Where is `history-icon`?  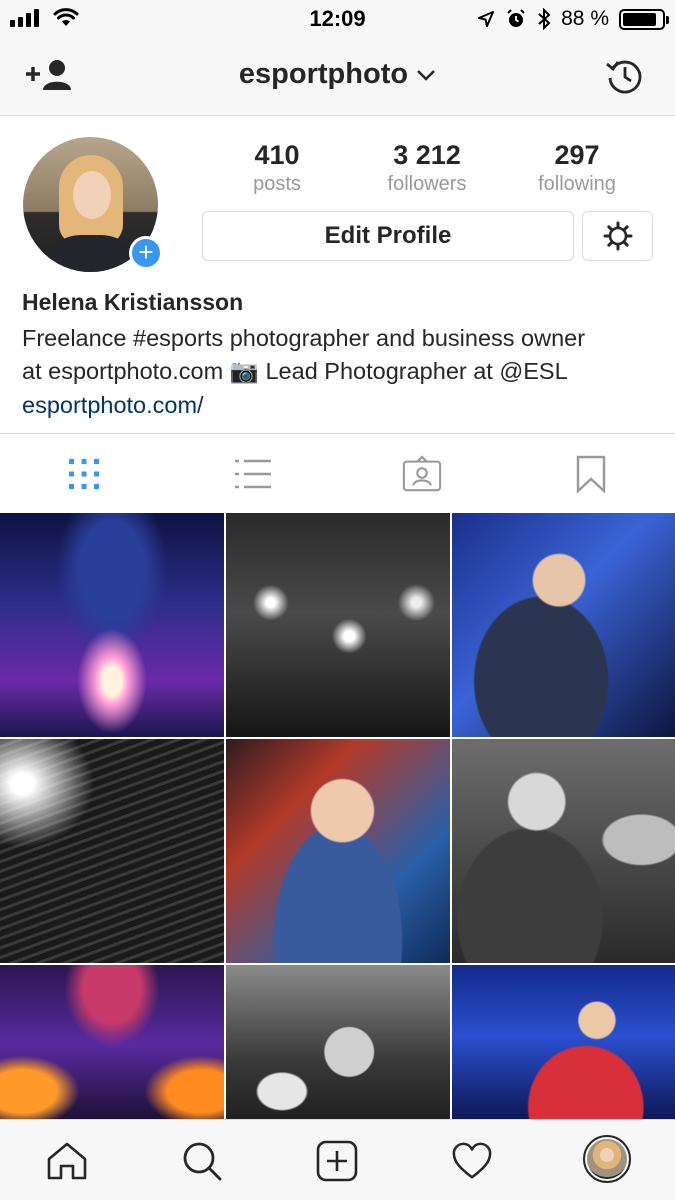
history-icon is located at coordinates (625, 78).